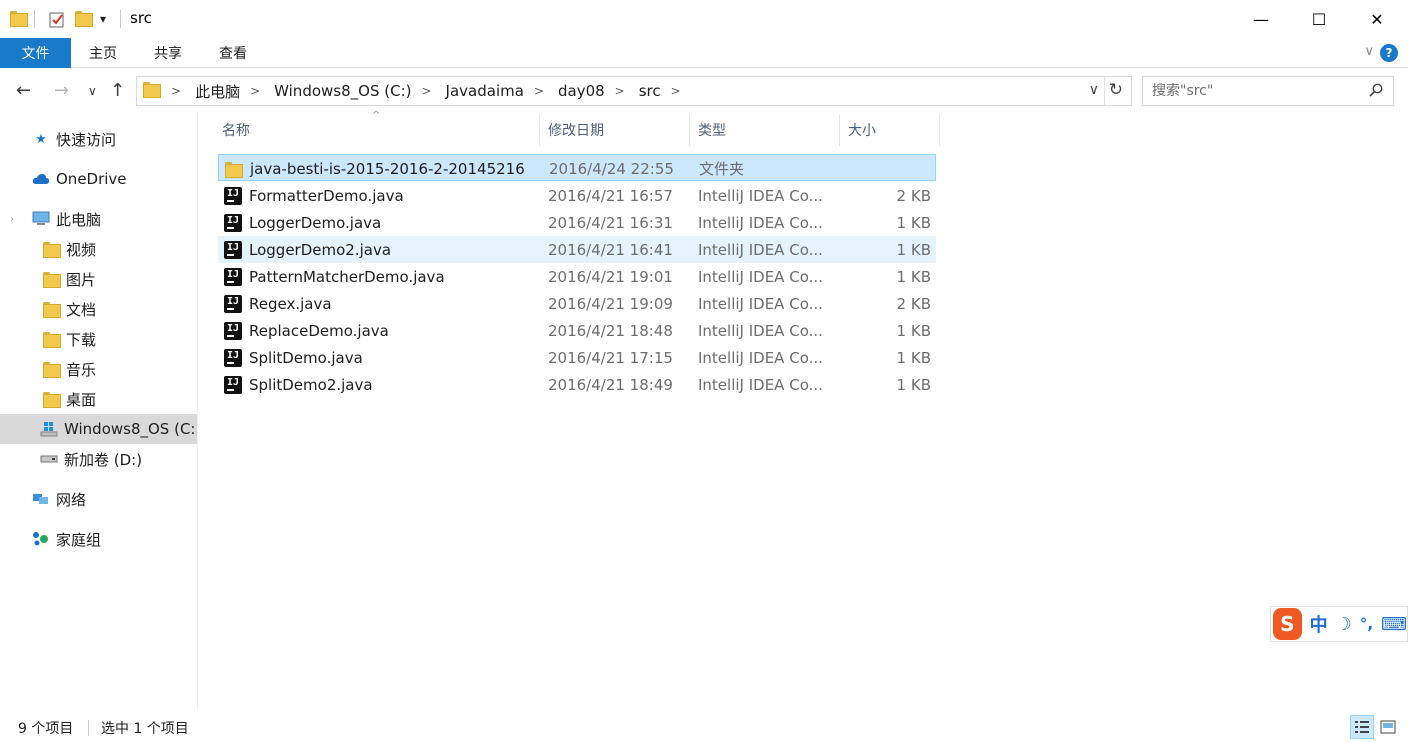 The height and width of the screenshot is (742, 1408). I want to click on sidebar-item-desktop: 桌面, so click(98, 399).